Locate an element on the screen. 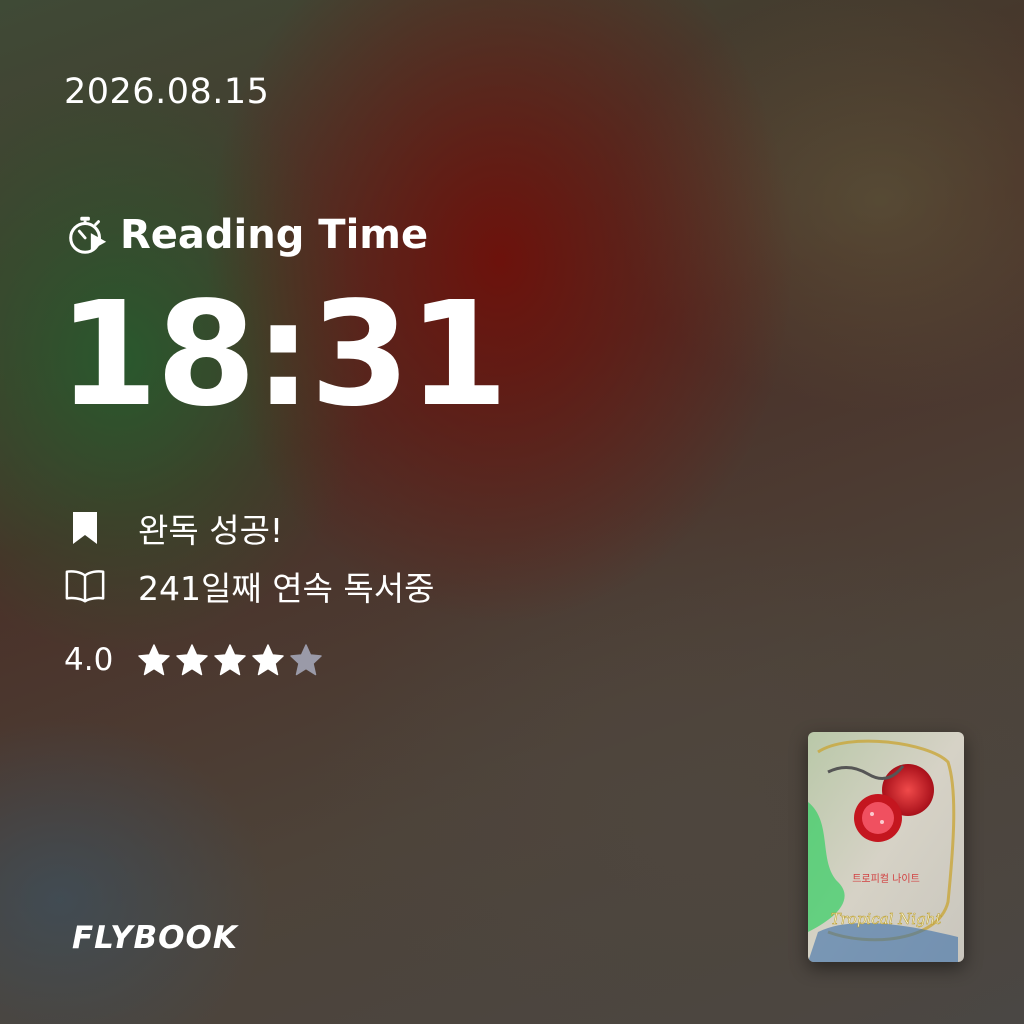 This screenshot has height=1024, width=1024. book-cover: 트로피컬 나이트 Tropical Night is located at coordinates (886, 847).